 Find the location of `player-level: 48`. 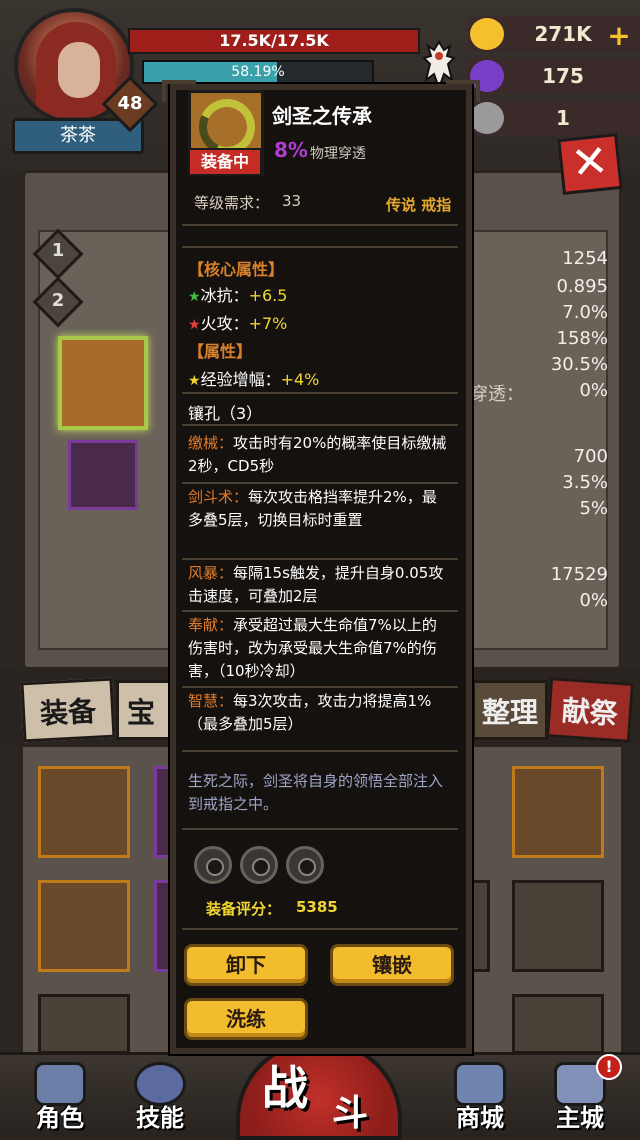

player-level: 48 is located at coordinates (130, 103).